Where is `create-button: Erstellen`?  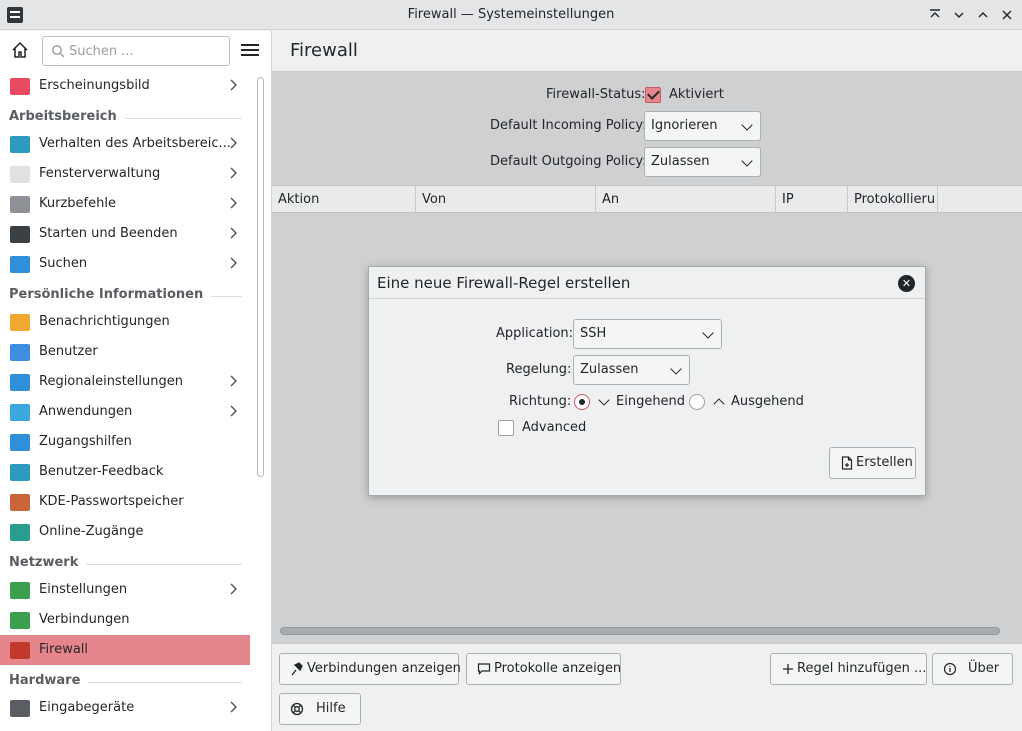 create-button: Erstellen is located at coordinates (872, 463).